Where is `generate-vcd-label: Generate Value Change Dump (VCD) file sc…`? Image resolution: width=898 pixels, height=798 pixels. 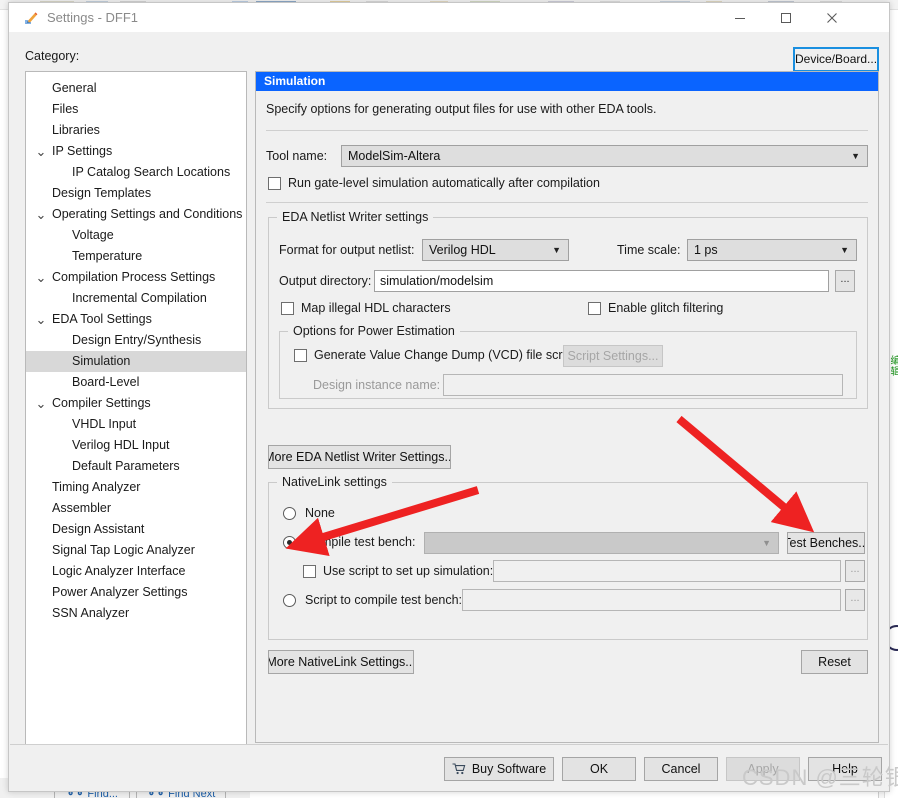
generate-vcd-label: Generate Value Change Dump (VCD) file sc… is located at coordinates (445, 355).